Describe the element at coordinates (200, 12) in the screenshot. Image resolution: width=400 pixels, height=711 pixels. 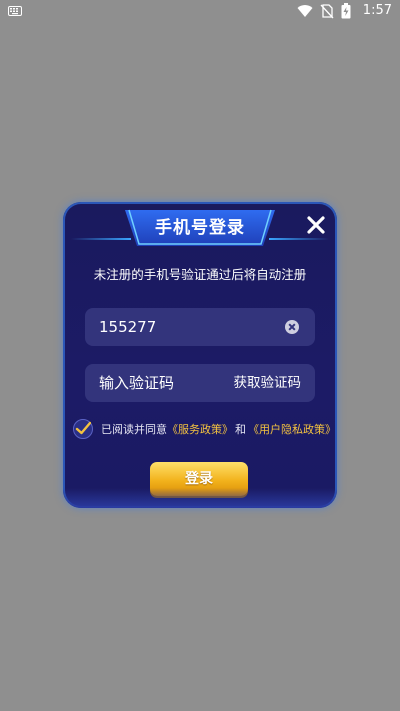
I see `status-bar: 1:57` at that location.